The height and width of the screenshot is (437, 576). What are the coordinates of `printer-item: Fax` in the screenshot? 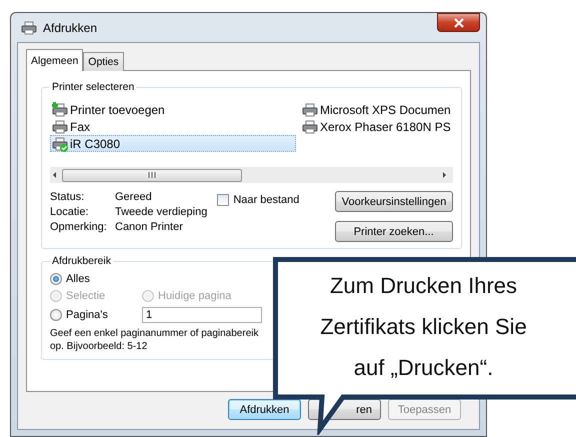 It's located at (173, 126).